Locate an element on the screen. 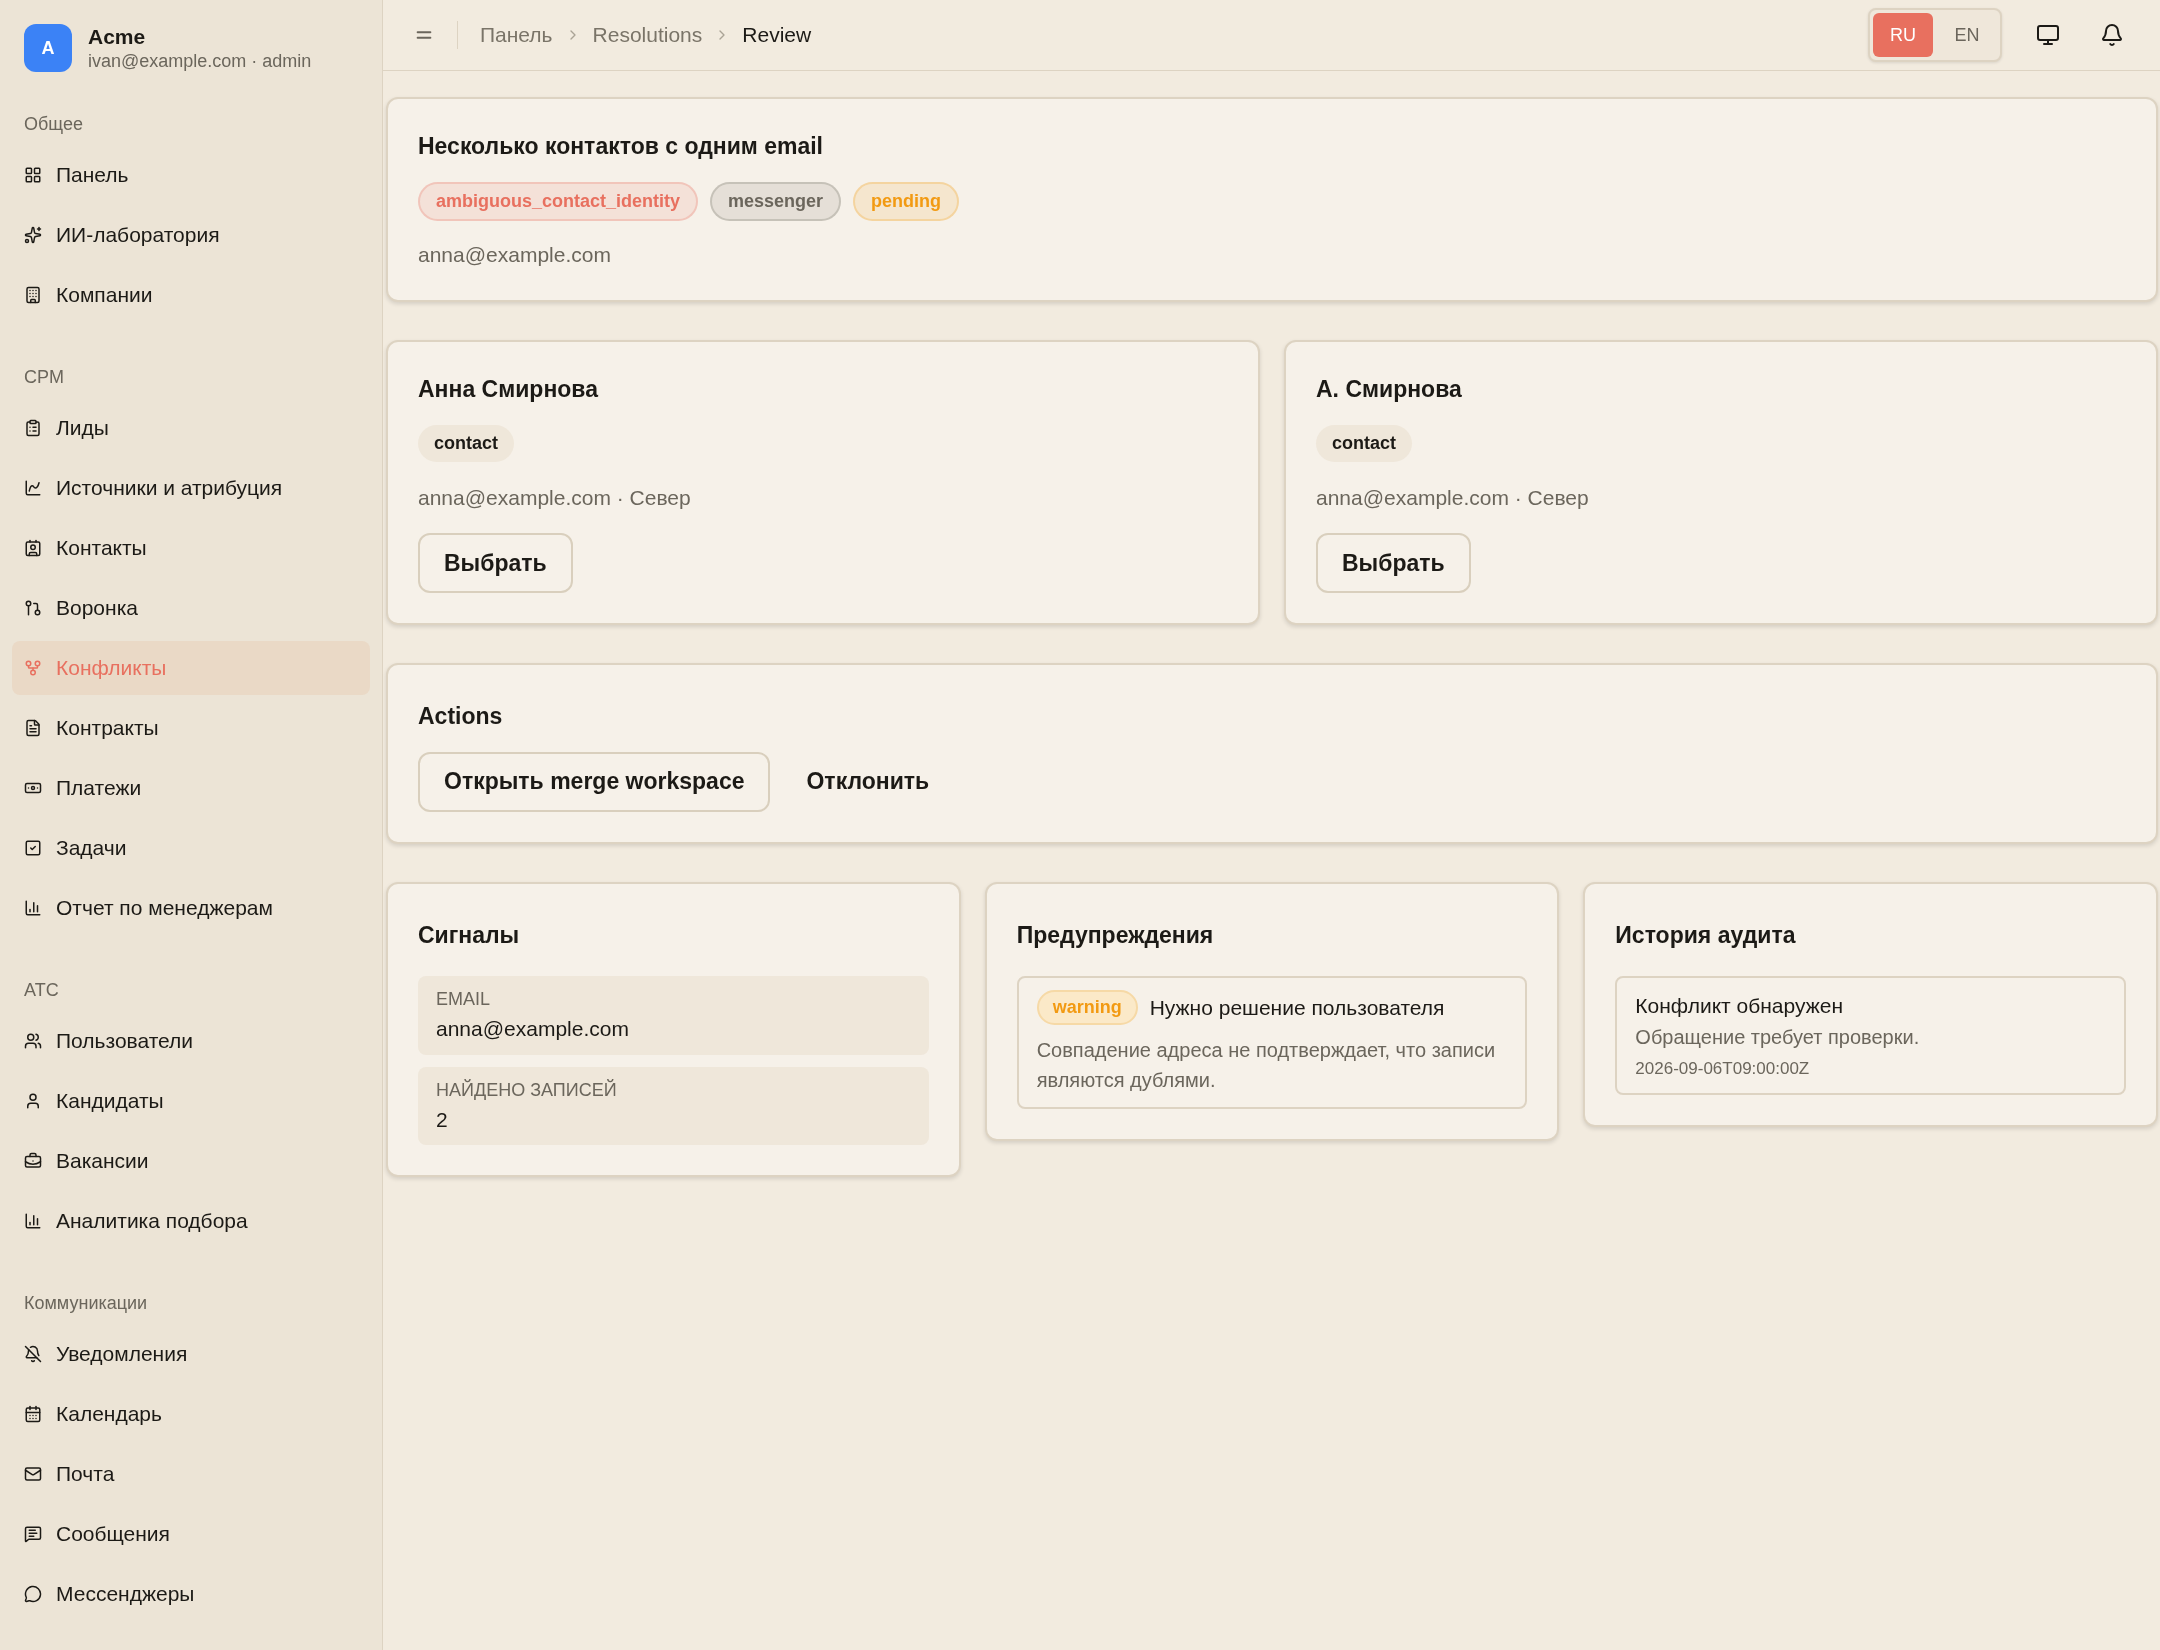 The height and width of the screenshot is (1650, 2160). clipboard-icon is located at coordinates (33, 427).